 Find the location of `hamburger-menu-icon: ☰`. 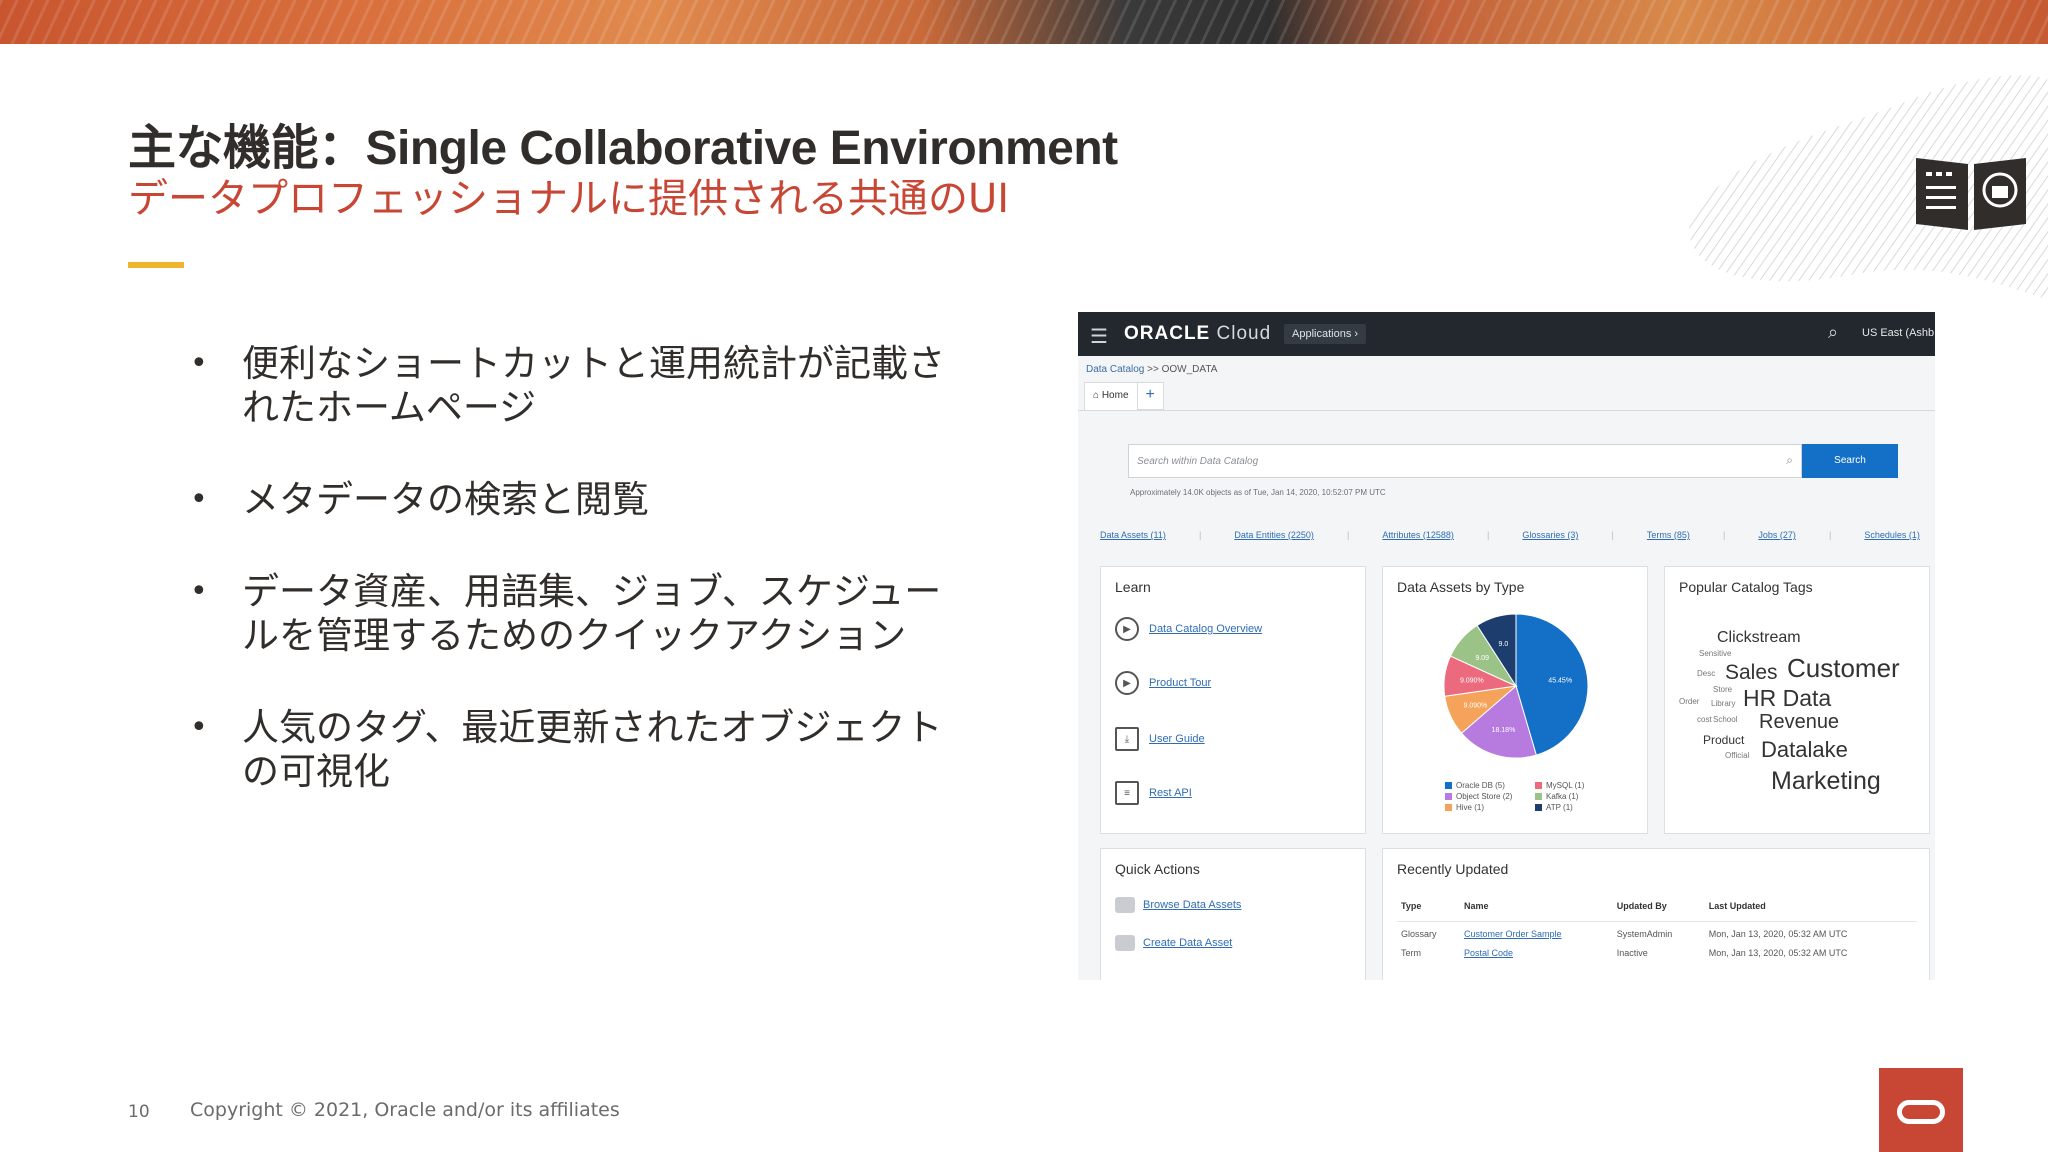

hamburger-menu-icon: ☰ is located at coordinates (1099, 336).